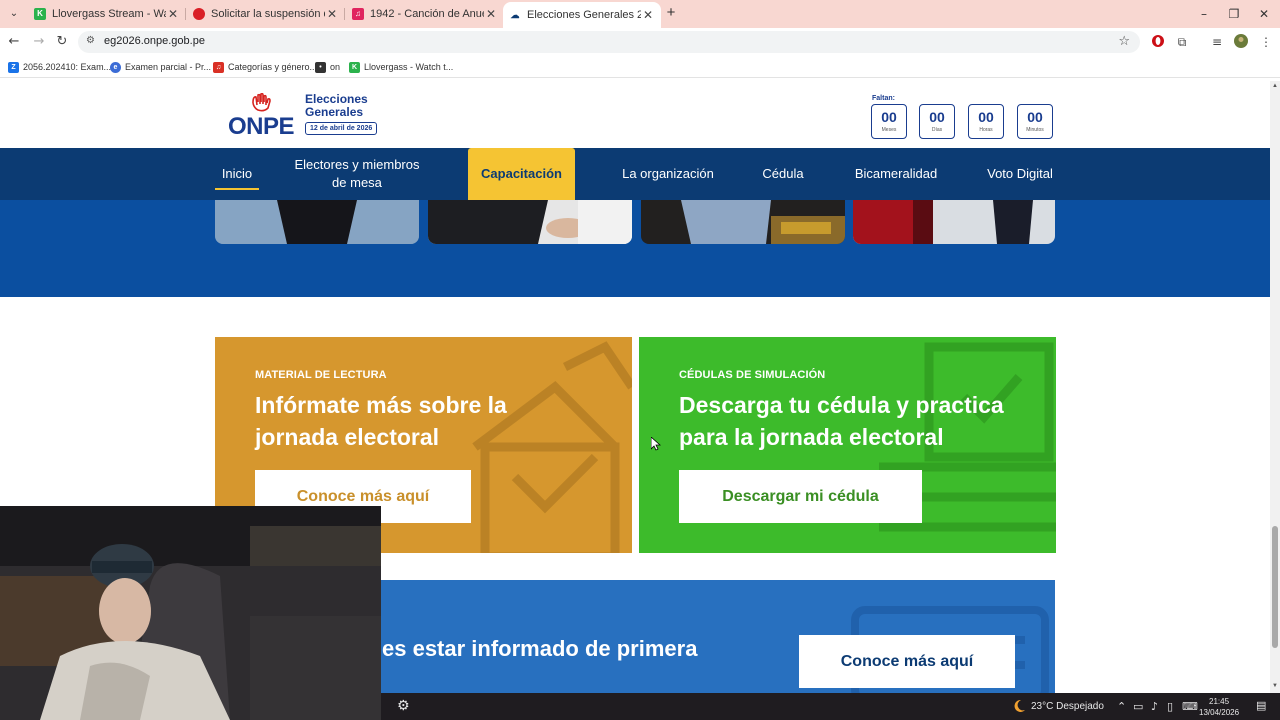 This screenshot has width=1280, height=720. What do you see at coordinates (883, 98) in the screenshot?
I see `countdown-label: Faltan:` at bounding box center [883, 98].